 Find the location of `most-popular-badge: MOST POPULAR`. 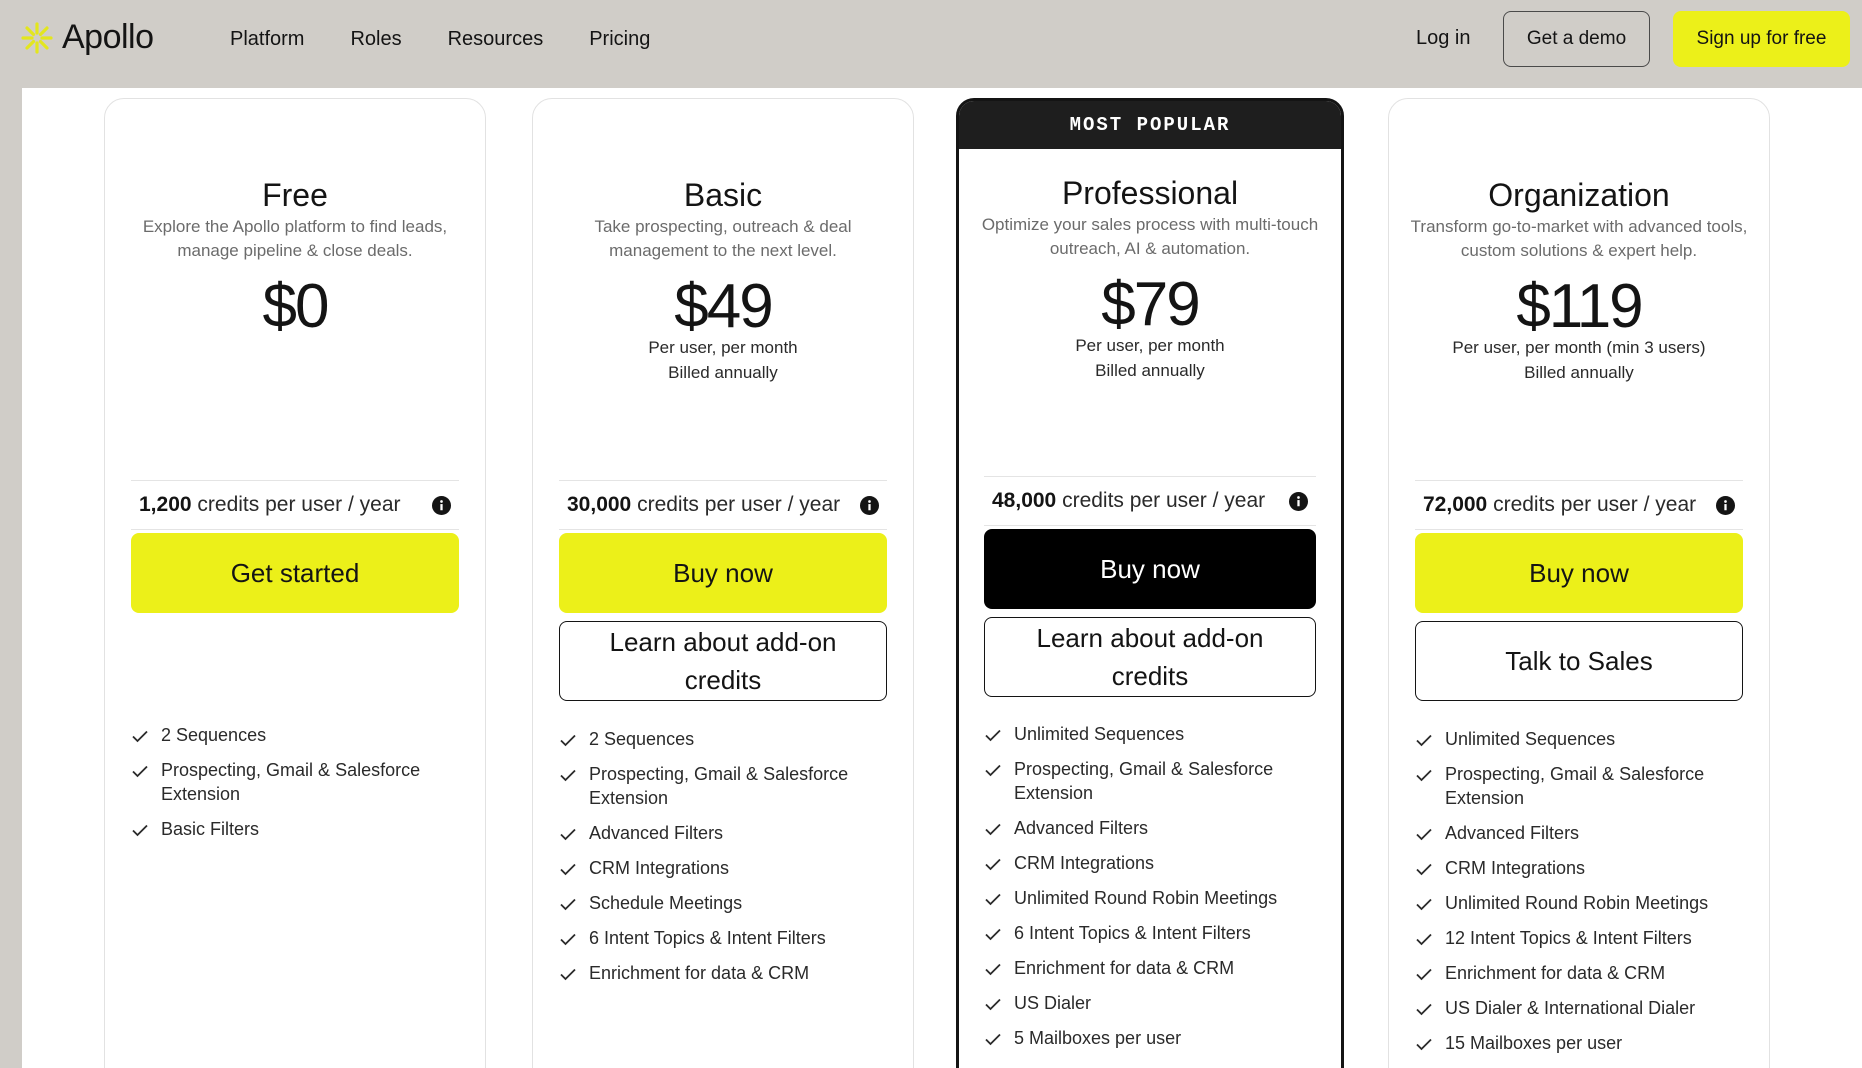

most-popular-badge: MOST POPULAR is located at coordinates (1150, 125).